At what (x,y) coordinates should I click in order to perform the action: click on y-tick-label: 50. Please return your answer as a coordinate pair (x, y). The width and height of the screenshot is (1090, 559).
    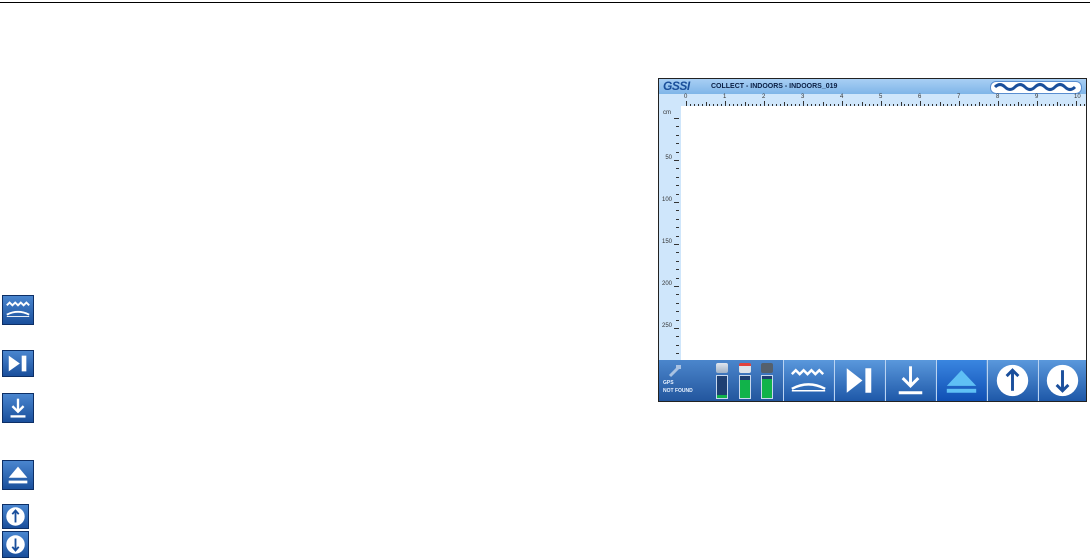
    Looking at the image, I should click on (668, 158).